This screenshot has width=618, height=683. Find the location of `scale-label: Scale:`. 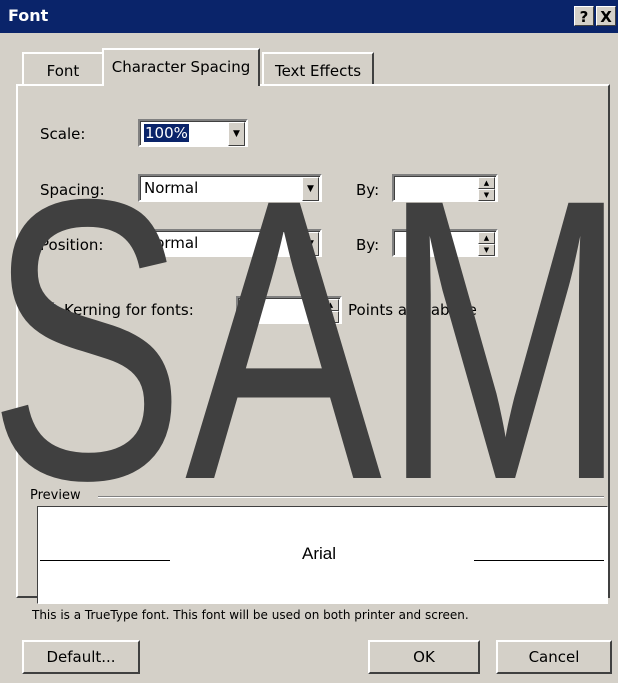

scale-label: Scale: is located at coordinates (63, 134).